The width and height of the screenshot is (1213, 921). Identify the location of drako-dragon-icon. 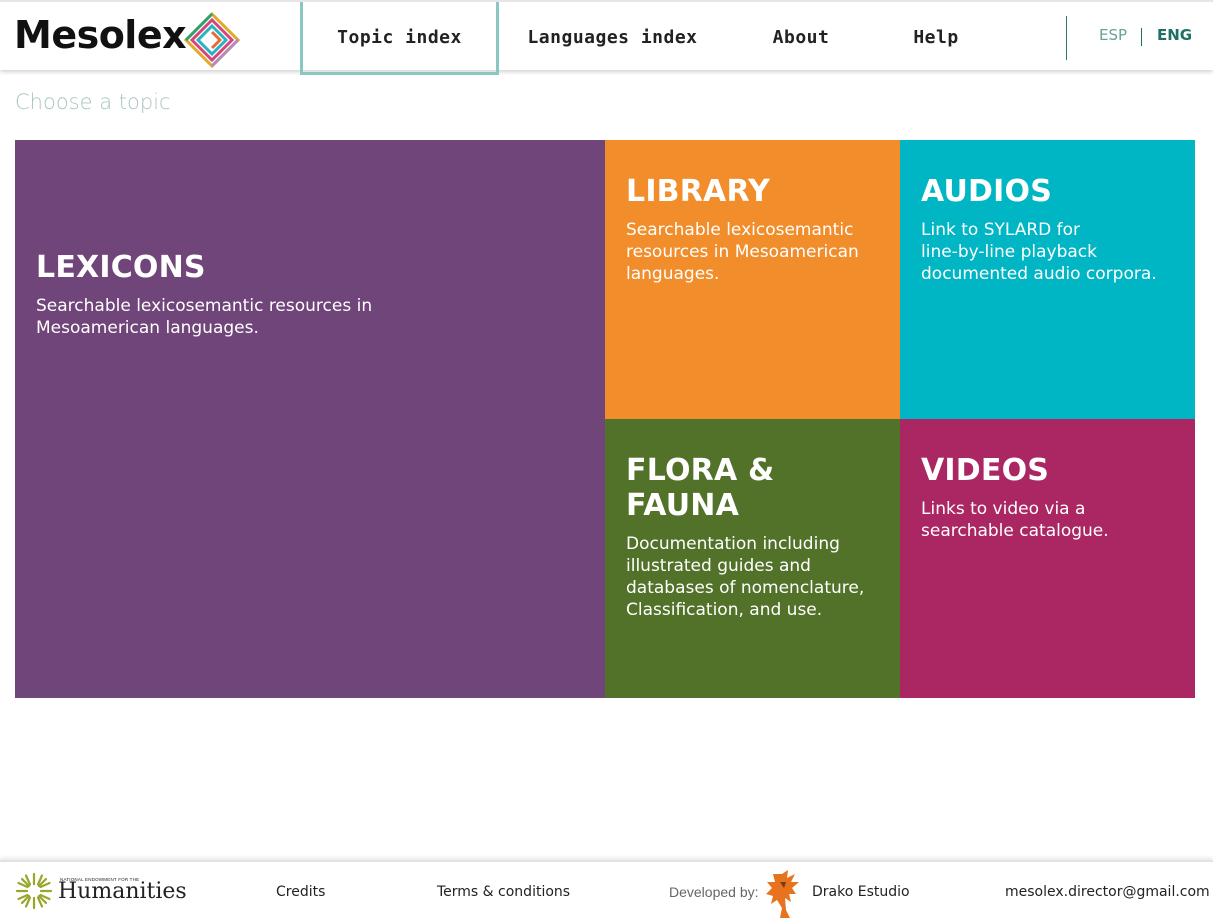
(782, 894).